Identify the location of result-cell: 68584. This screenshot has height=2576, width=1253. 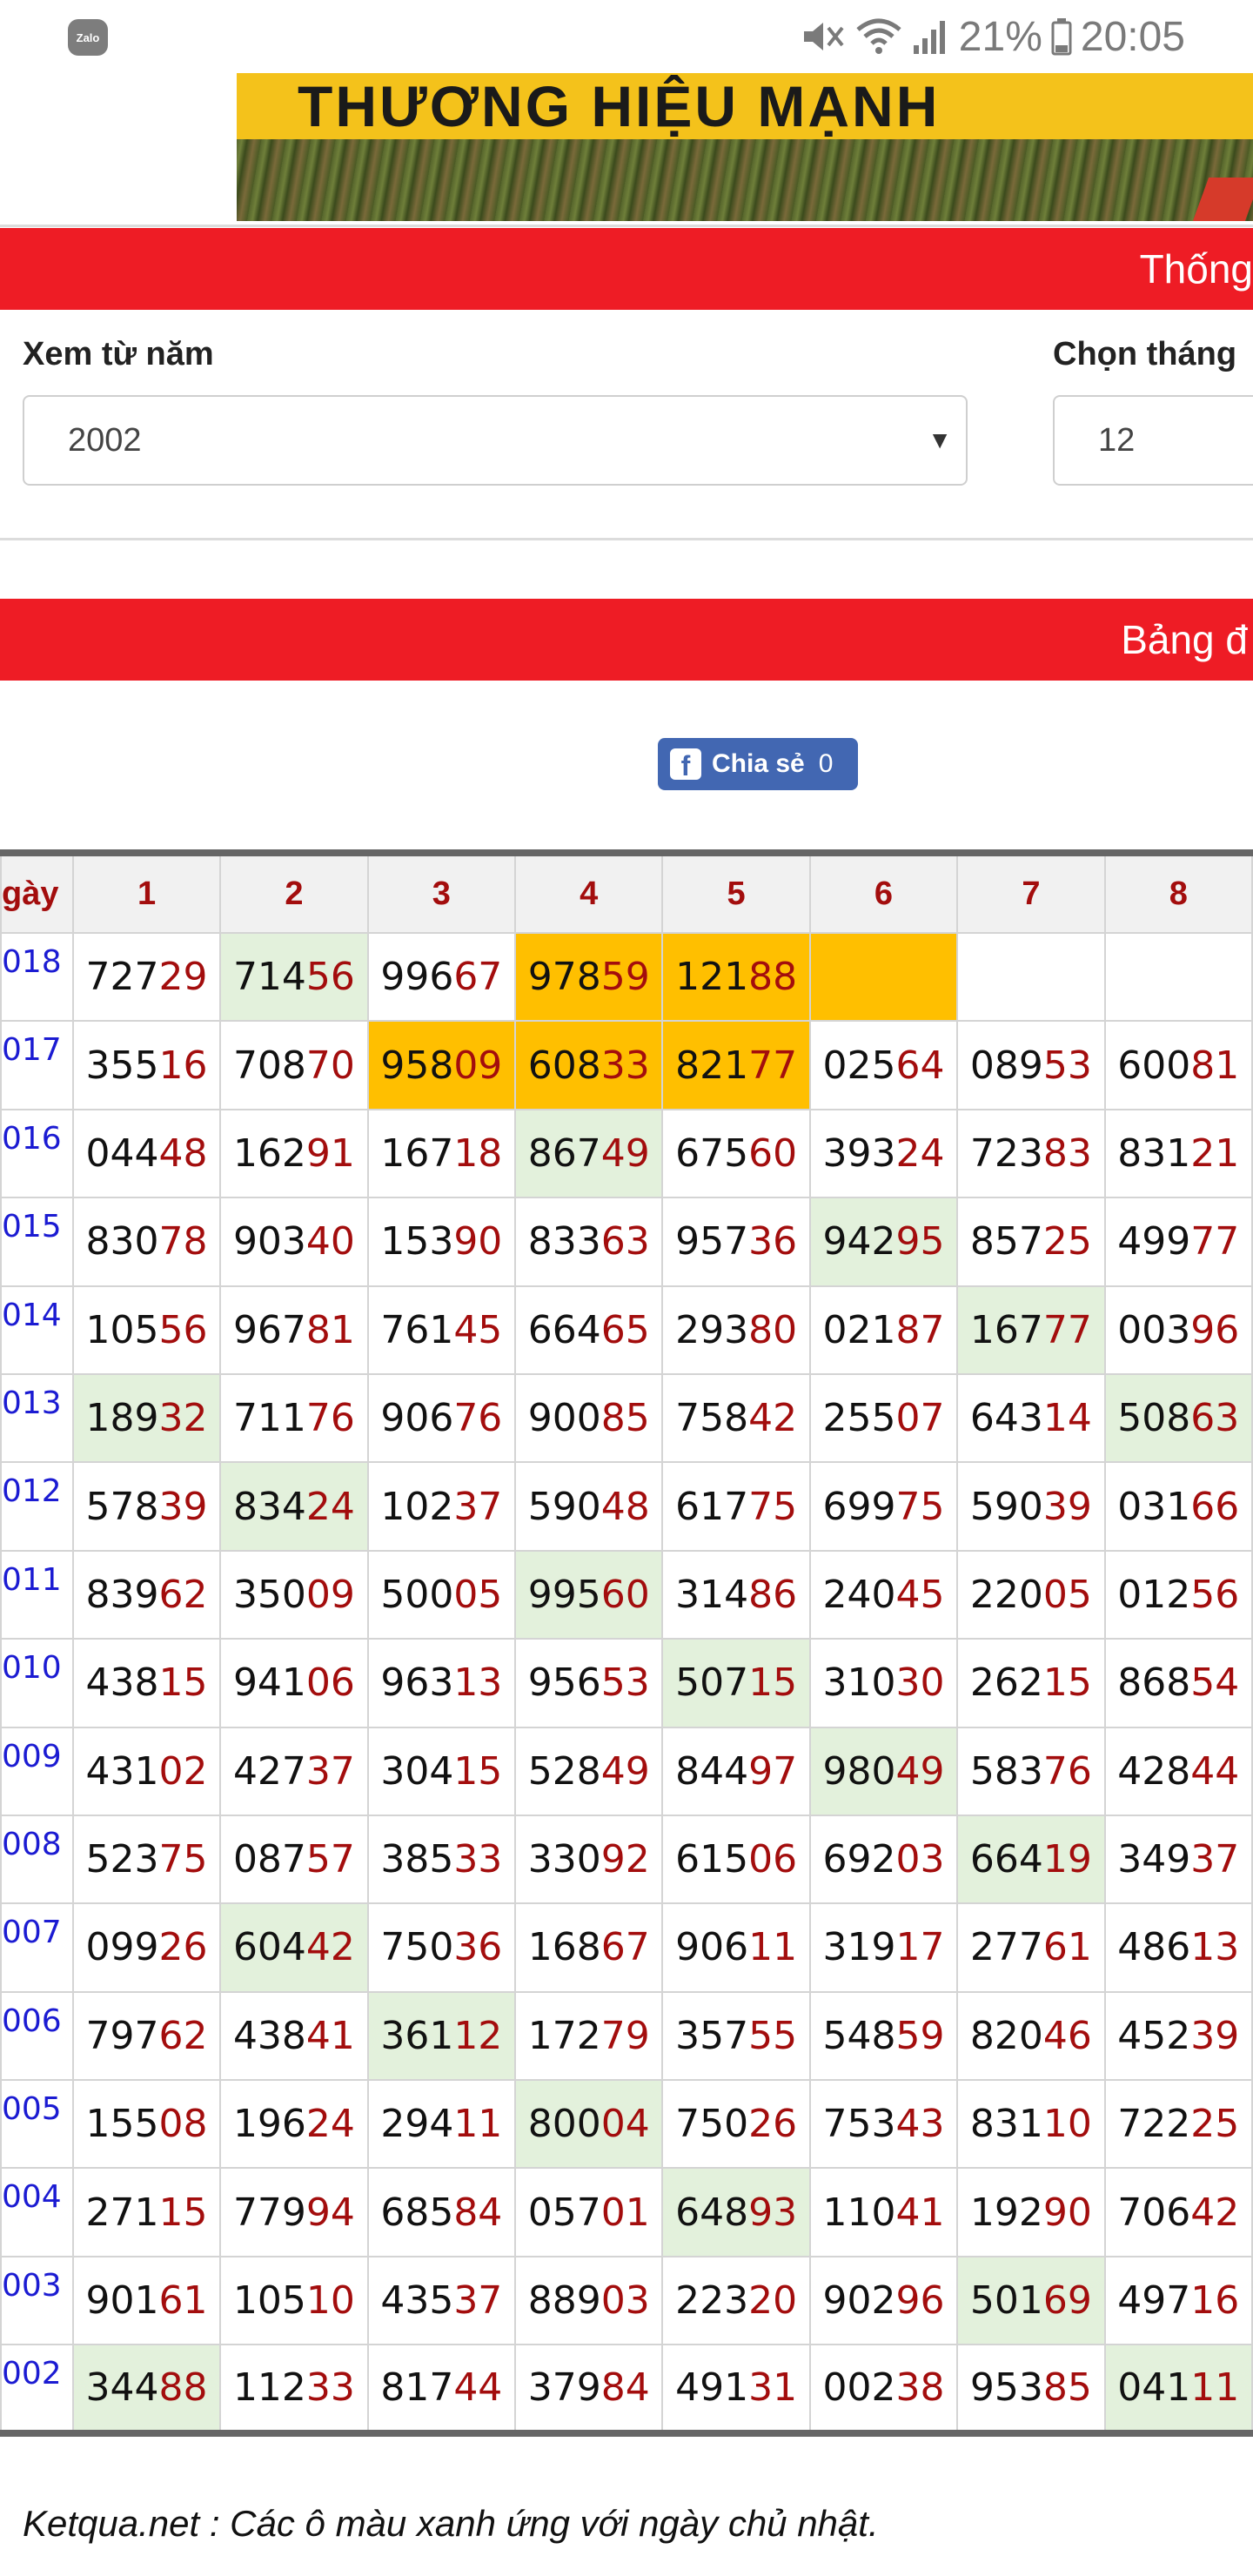
(441, 2212).